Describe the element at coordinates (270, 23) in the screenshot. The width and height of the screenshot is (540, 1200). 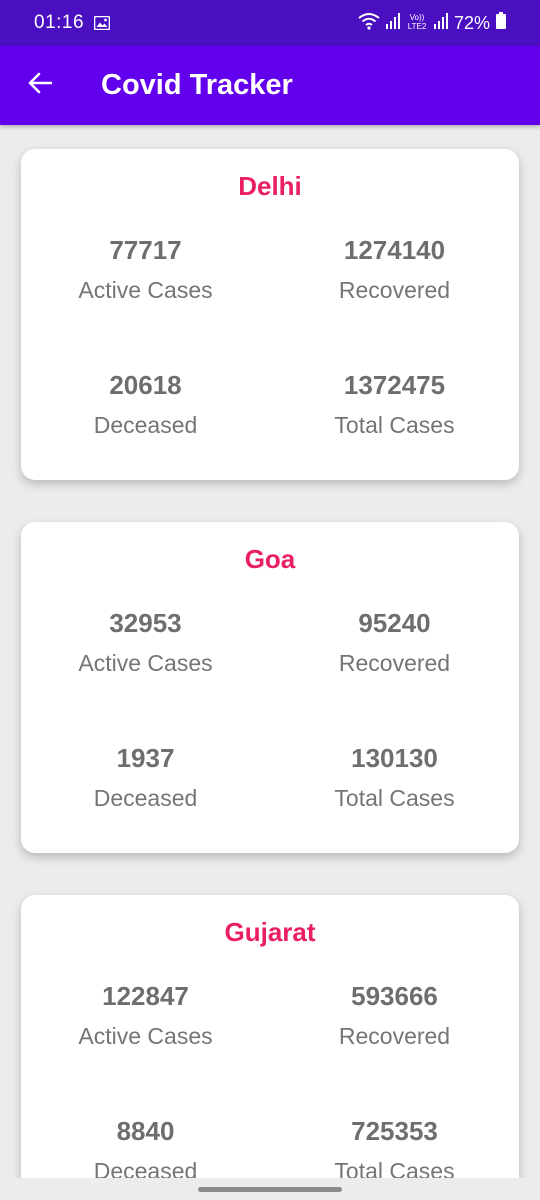
I see `status-bar: 01:16 Vo)) LTE2 72%` at that location.